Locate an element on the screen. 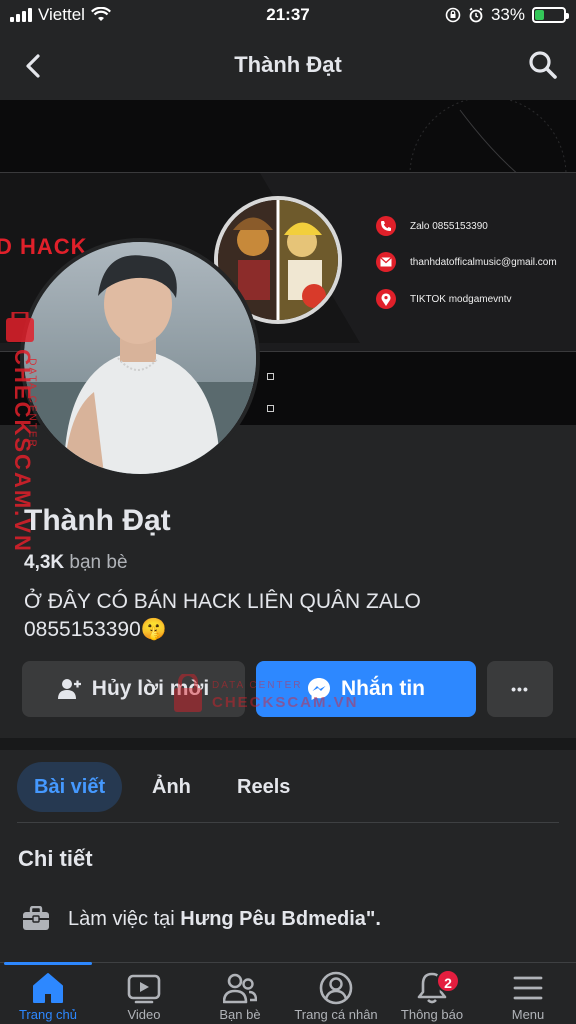 This screenshot has height=1024, width=576. nav-menu: Menu is located at coordinates (528, 993).